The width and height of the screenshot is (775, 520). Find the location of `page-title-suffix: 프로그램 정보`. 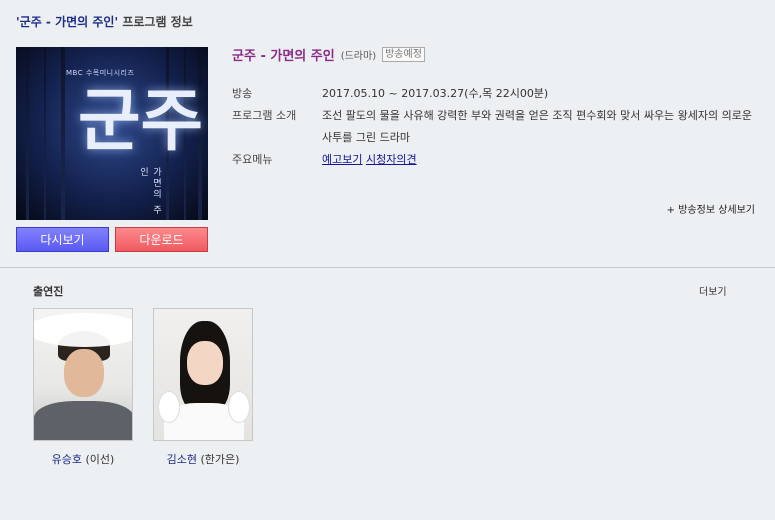

page-title-suffix: 프로그램 정보 is located at coordinates (155, 22).